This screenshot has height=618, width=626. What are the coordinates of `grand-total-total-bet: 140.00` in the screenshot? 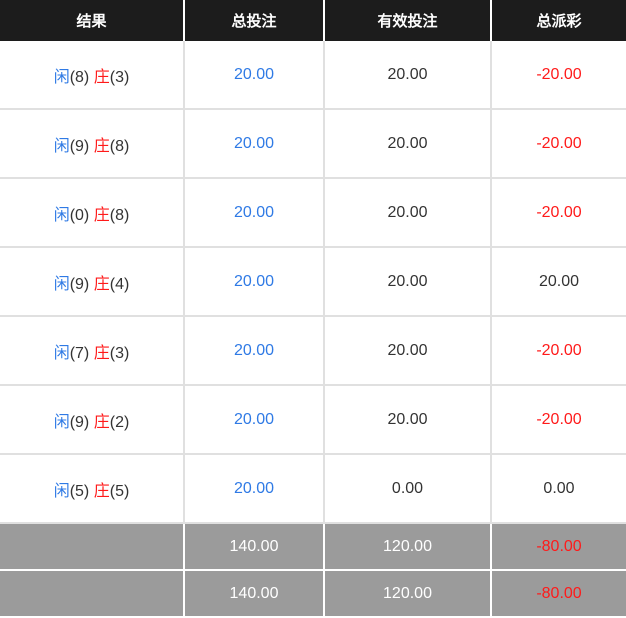 It's located at (254, 594).